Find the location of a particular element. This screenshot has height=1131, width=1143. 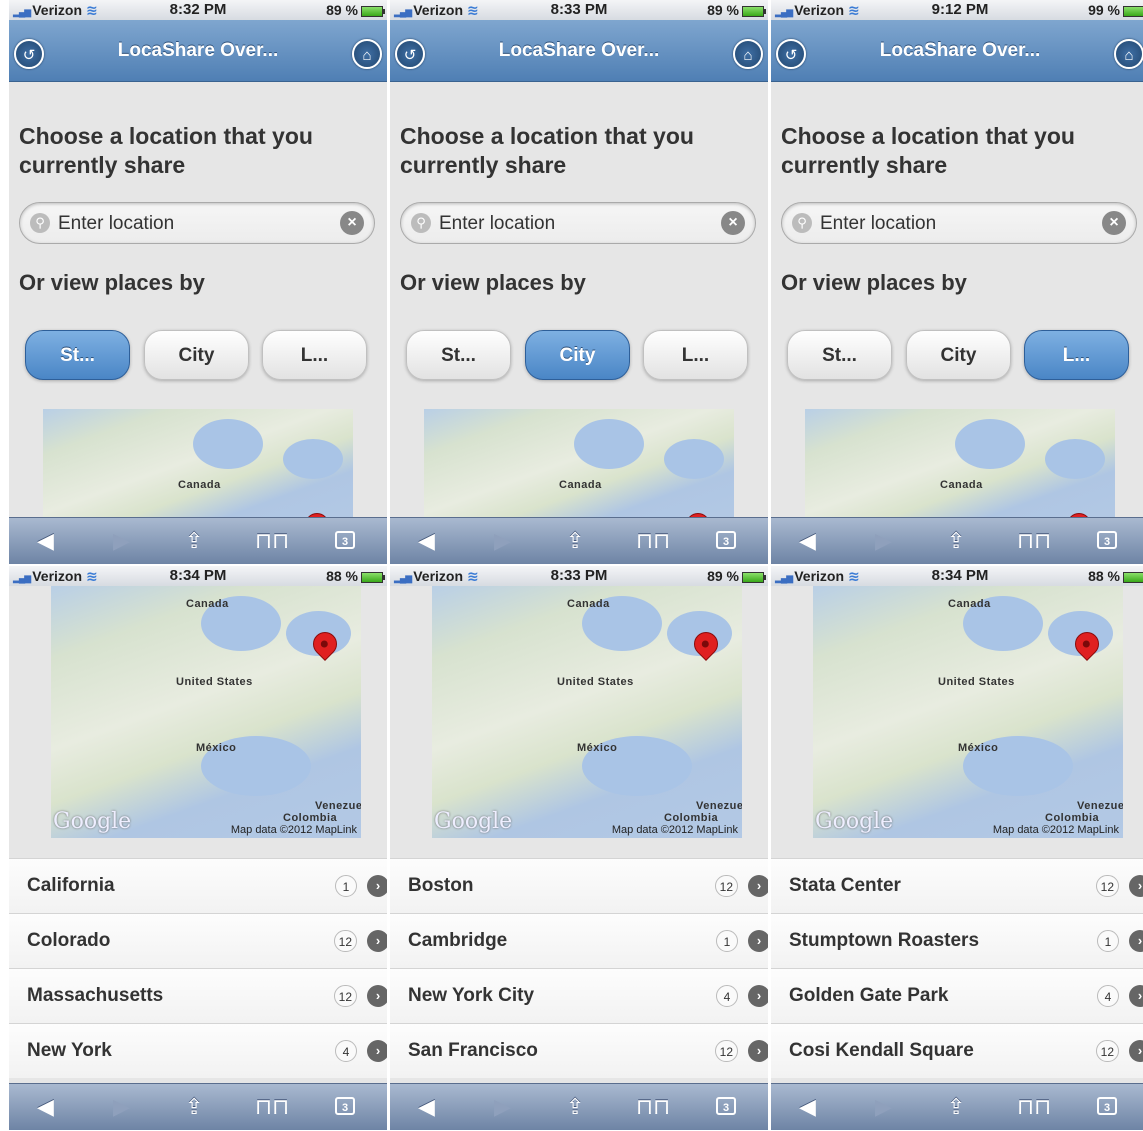

list-item: Colorado 12 › is located at coordinates (198, 940).